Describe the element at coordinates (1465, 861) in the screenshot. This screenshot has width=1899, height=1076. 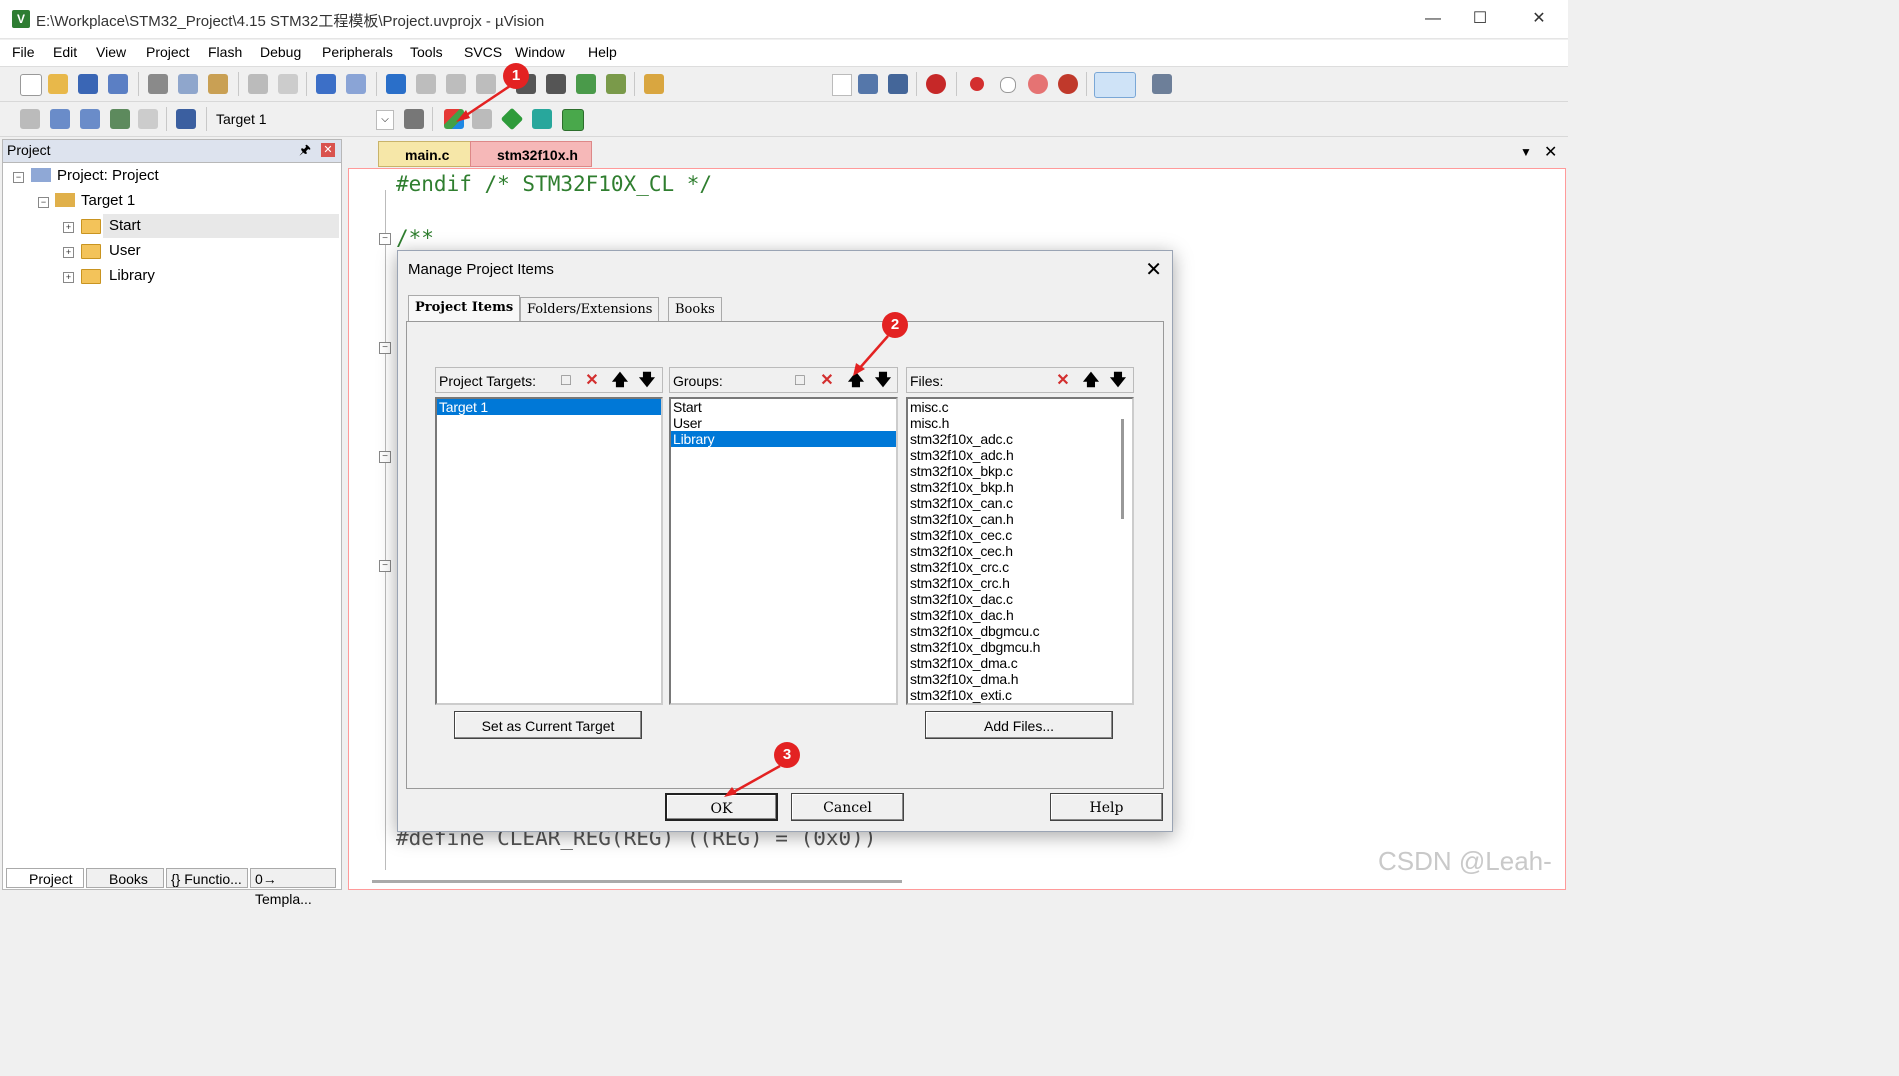
I see `watermark: CSDN @Leah-` at that location.